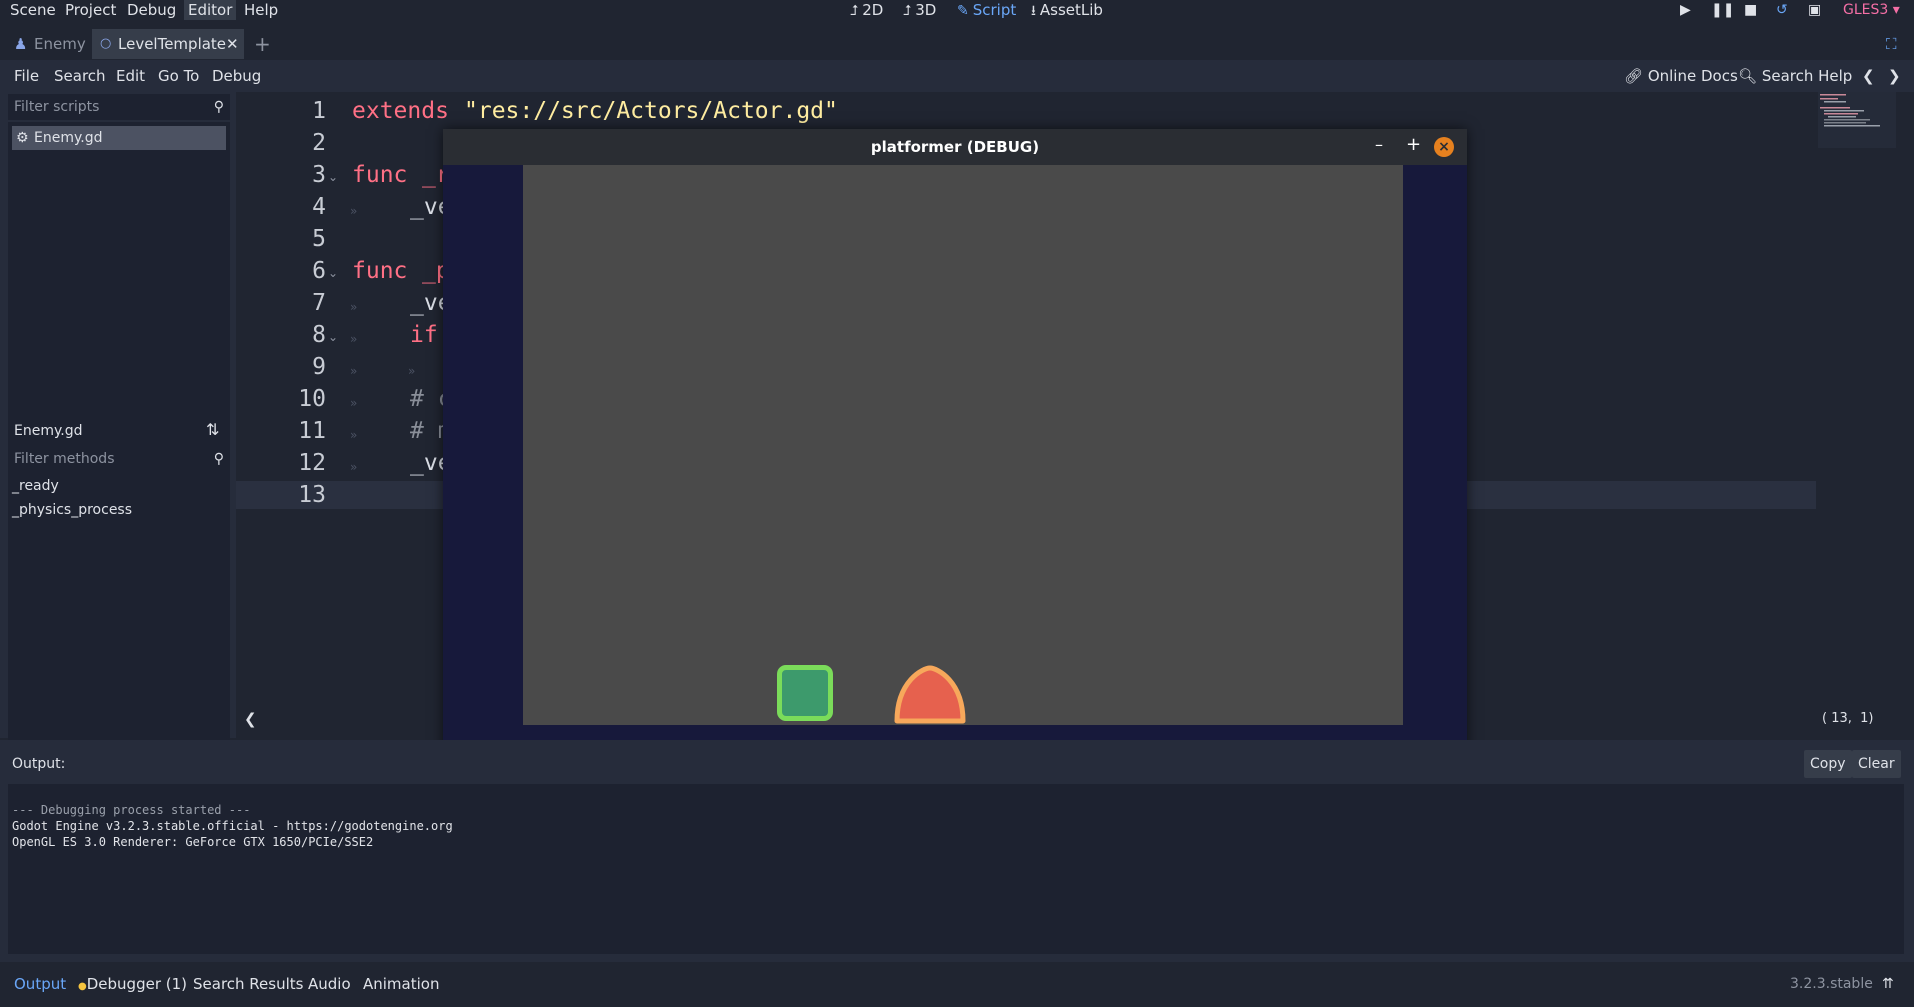  What do you see at coordinates (1828, 764) in the screenshot?
I see `copy-button: Copy` at bounding box center [1828, 764].